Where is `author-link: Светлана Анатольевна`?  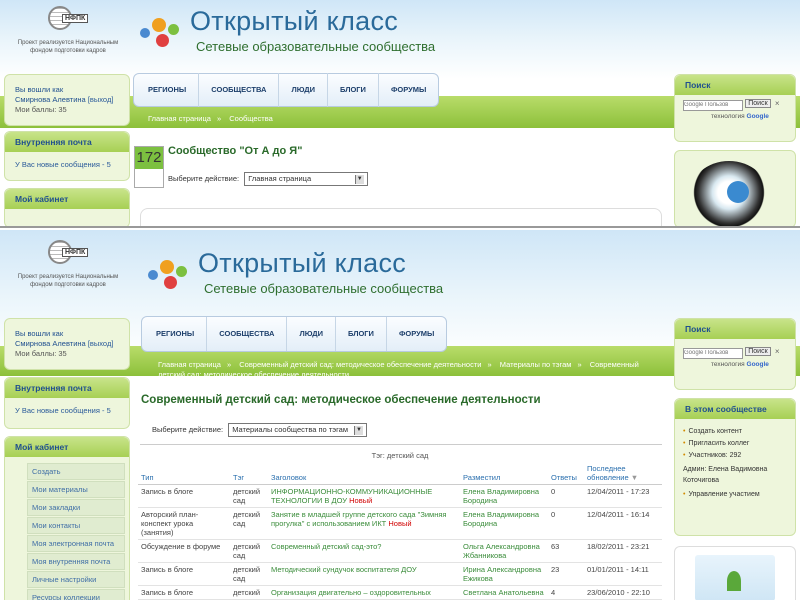 author-link: Светлана Анатольевна is located at coordinates (504, 592).